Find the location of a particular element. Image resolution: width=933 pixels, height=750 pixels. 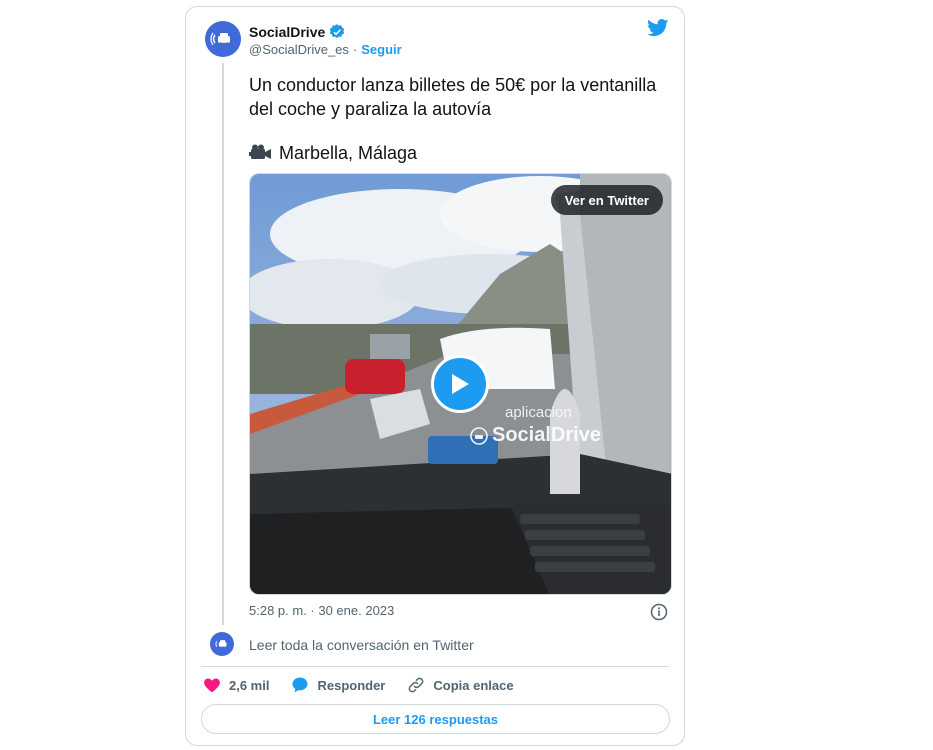

author-handle: @SocialDrive_es is located at coordinates (299, 49).